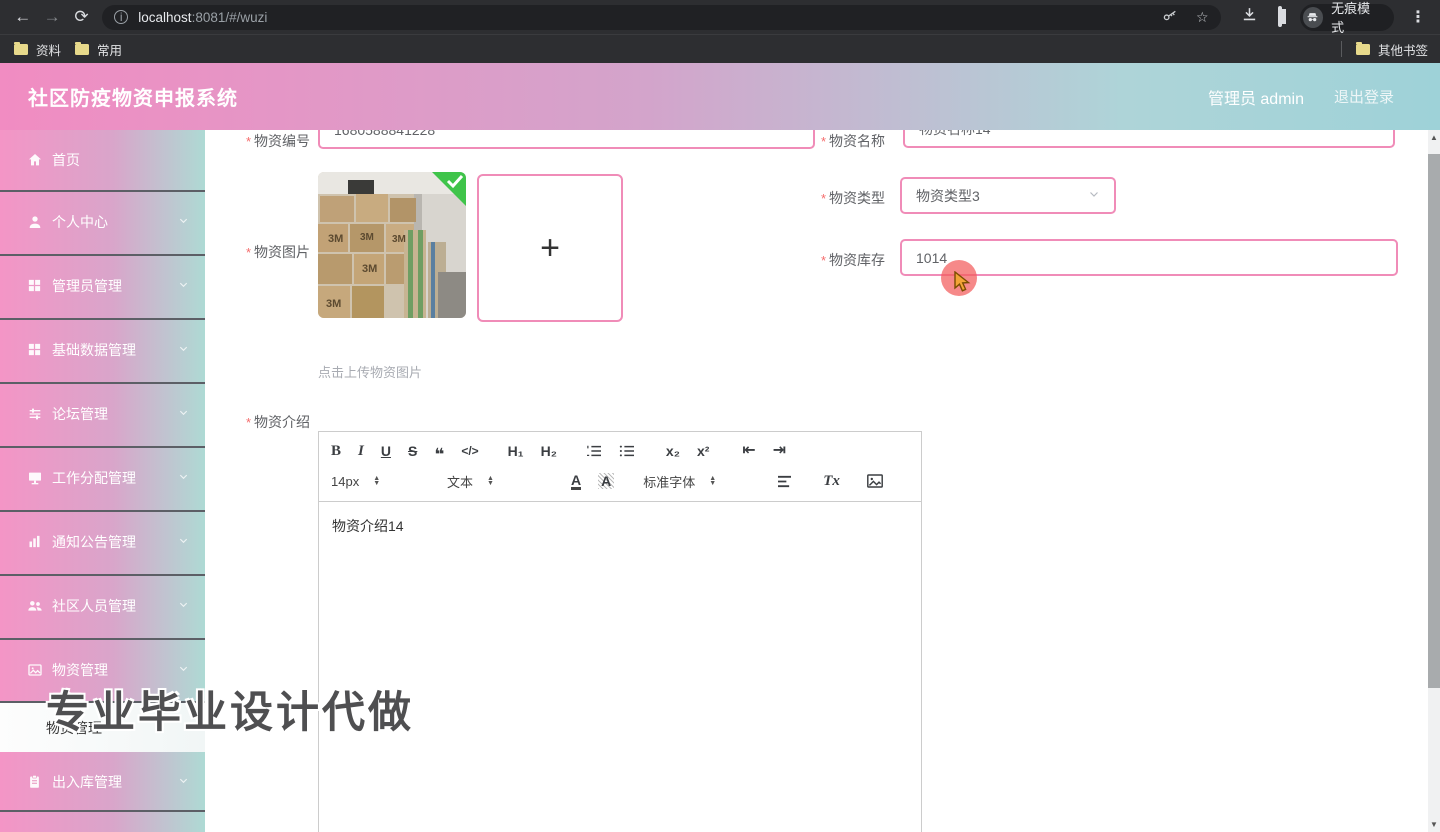 The image size is (1440, 832). Describe the element at coordinates (80, 414) in the screenshot. I see `sidebar-item-label: 论坛管理` at that location.